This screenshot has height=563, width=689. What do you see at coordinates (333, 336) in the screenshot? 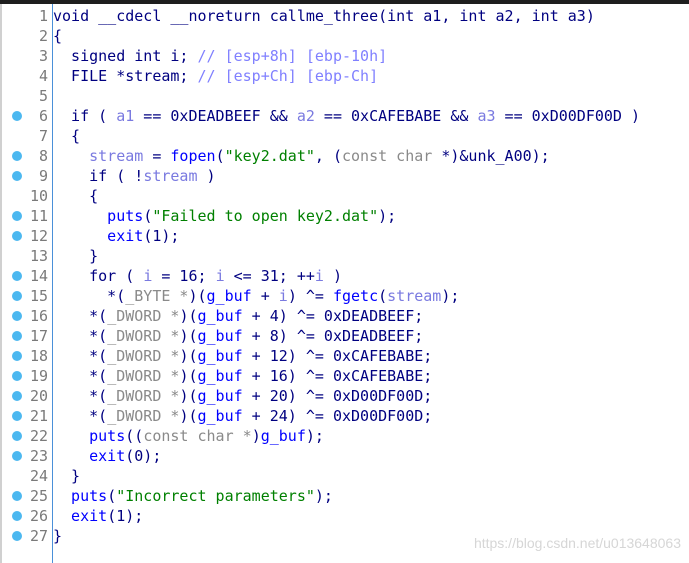
I see `code-token: + 8) ^= 0xDEADBEEF;` at bounding box center [333, 336].